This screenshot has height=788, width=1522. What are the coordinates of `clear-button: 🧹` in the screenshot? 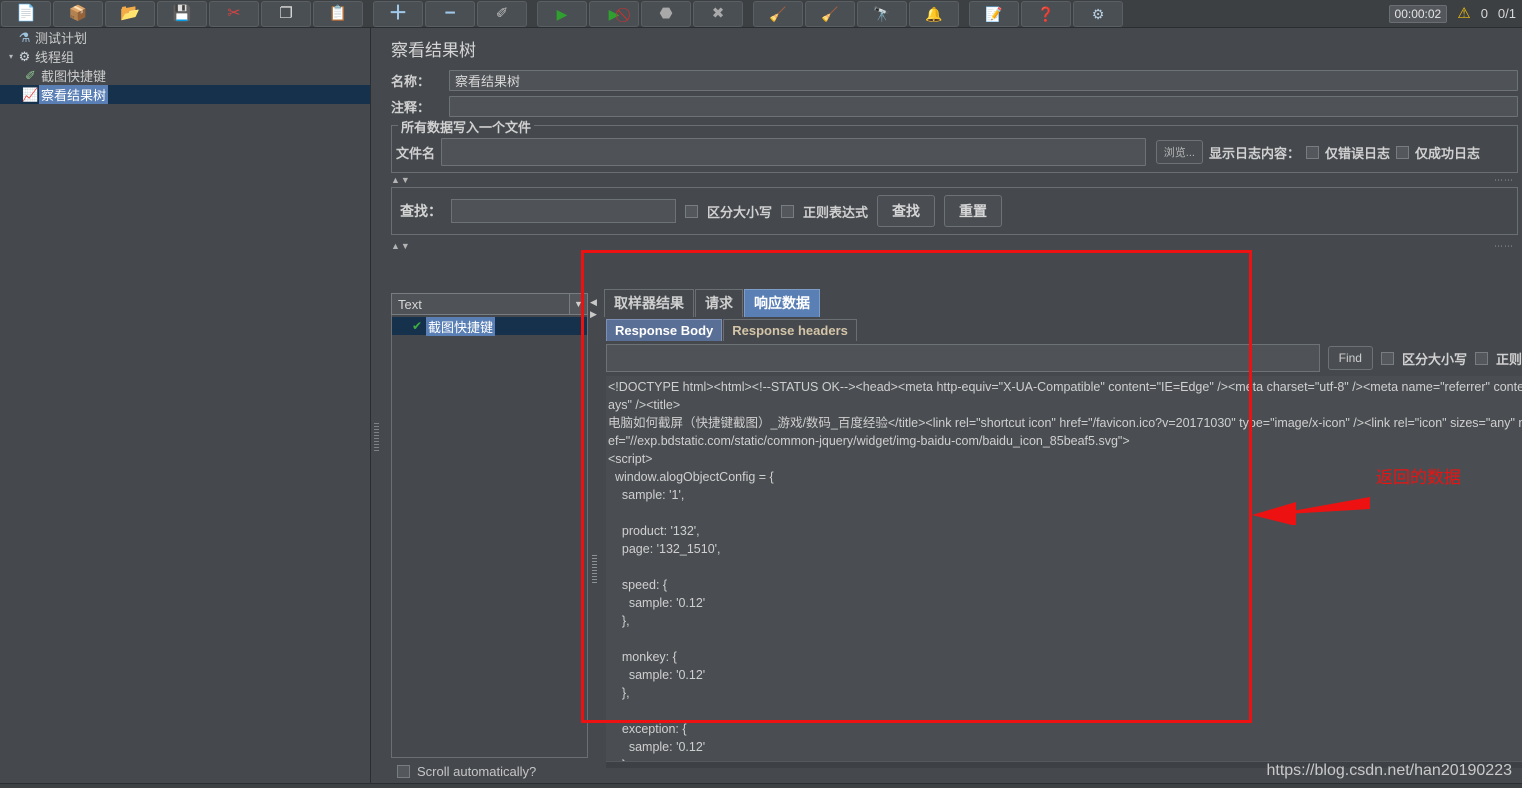 It's located at (778, 13).